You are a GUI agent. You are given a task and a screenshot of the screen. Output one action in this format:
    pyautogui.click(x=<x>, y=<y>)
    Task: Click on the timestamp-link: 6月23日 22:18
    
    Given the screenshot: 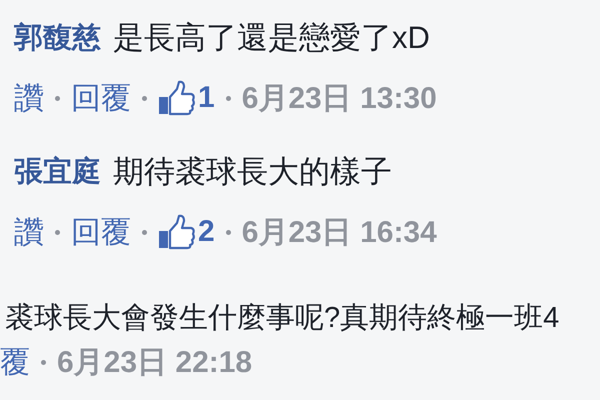 What is the action you would take?
    pyautogui.click(x=154, y=362)
    